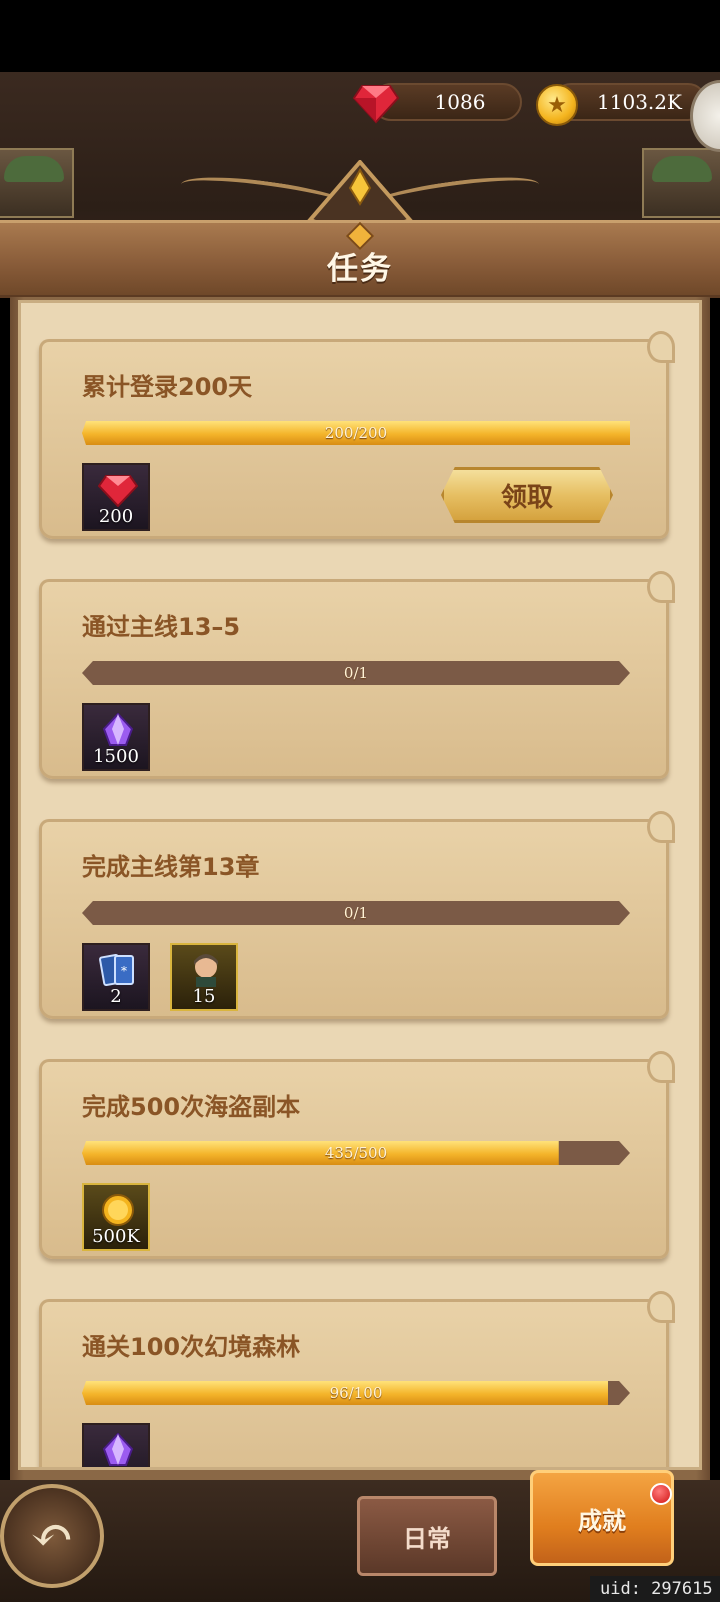 Image resolution: width=720 pixels, height=1602 pixels. Describe the element at coordinates (116, 996) in the screenshot. I see `reward-qty: 2` at that location.